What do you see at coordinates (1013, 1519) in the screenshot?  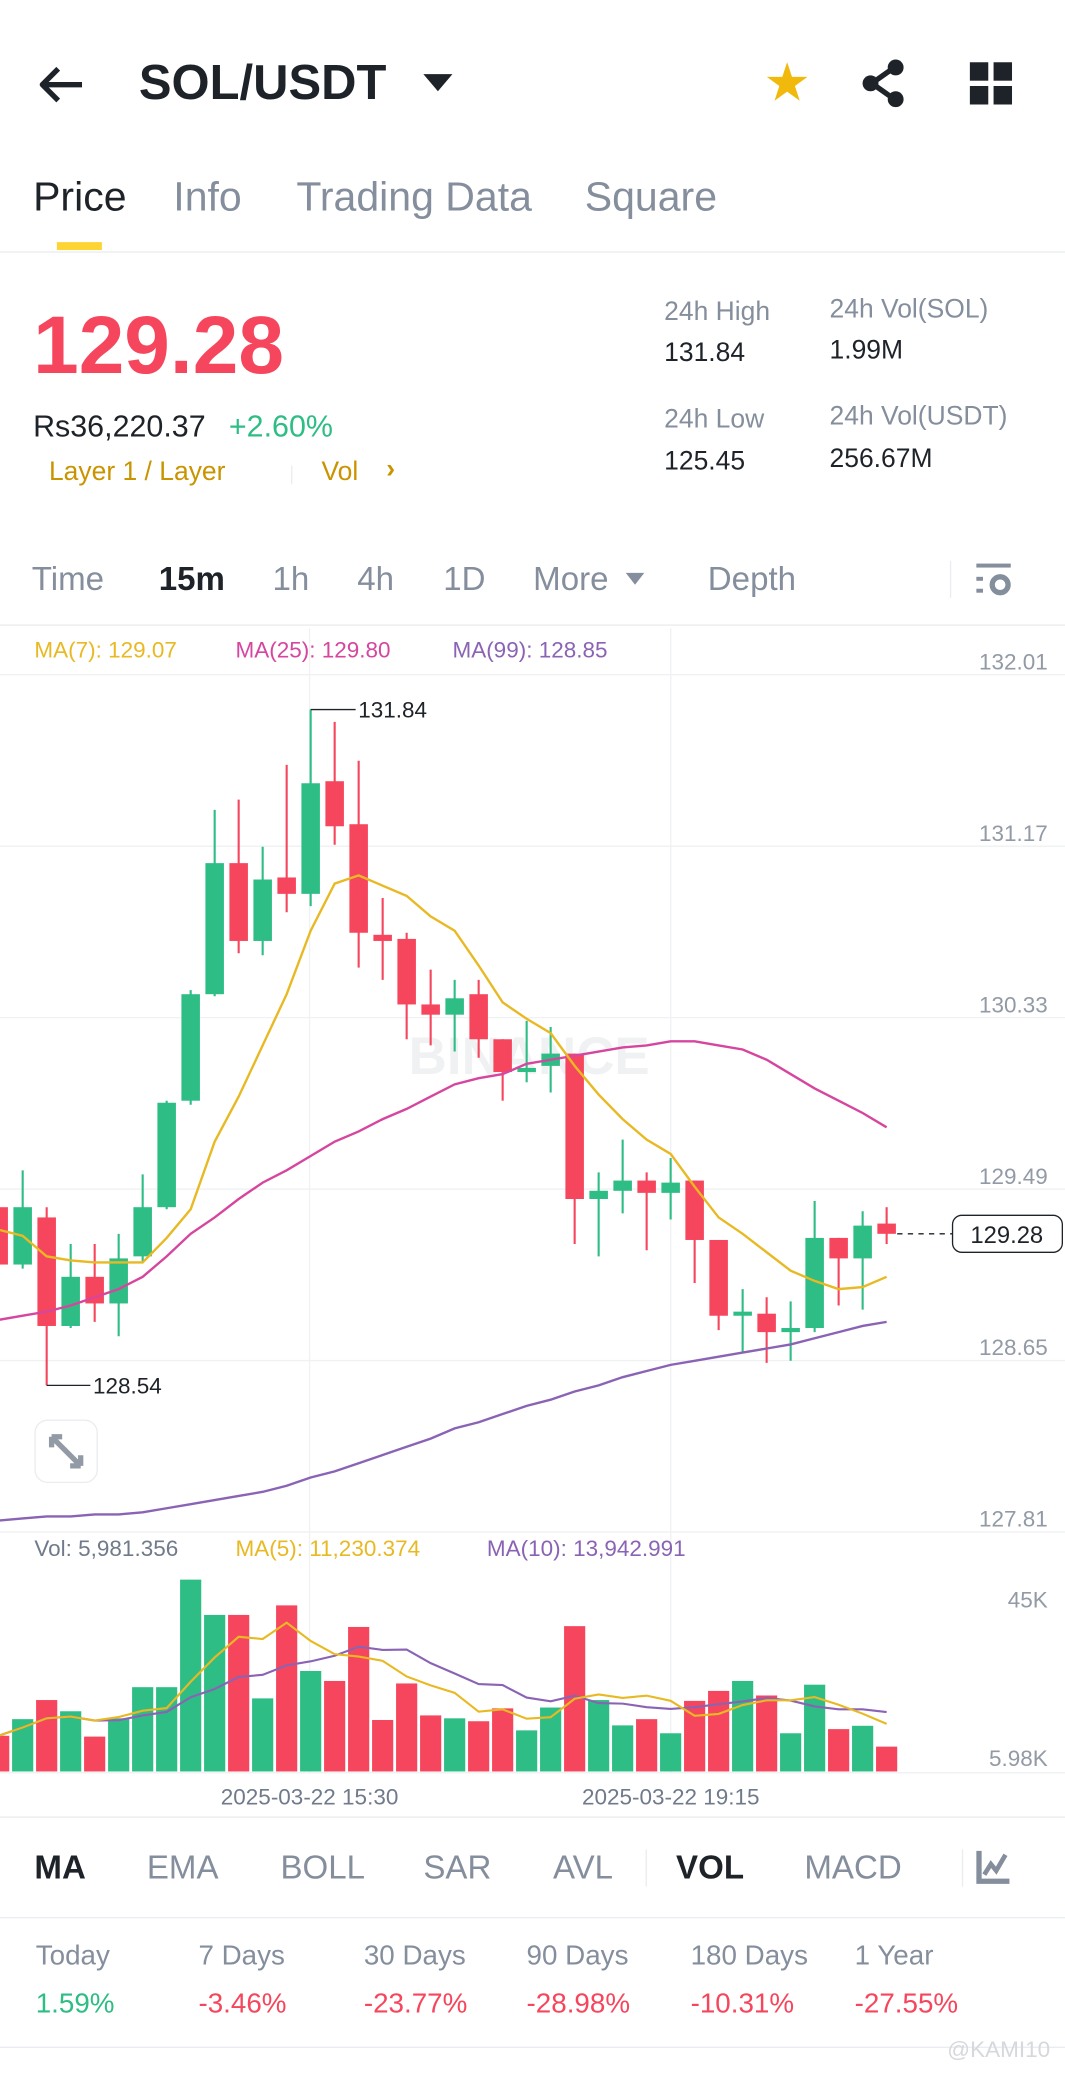 I see `y-tick-label: 127.81` at bounding box center [1013, 1519].